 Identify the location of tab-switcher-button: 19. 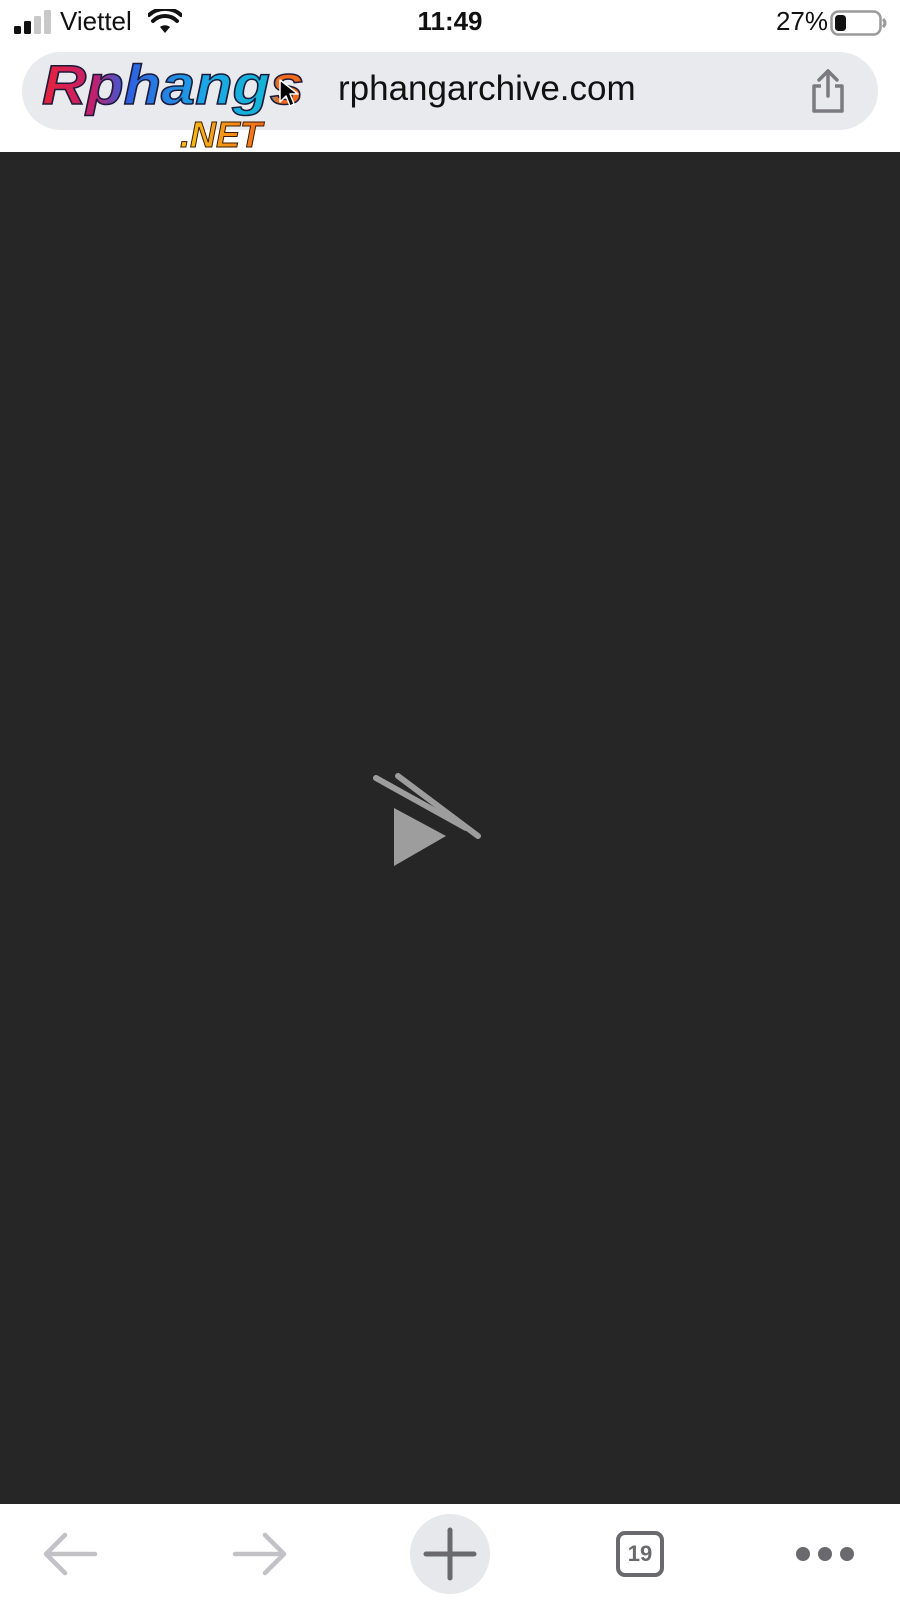
(640, 1554).